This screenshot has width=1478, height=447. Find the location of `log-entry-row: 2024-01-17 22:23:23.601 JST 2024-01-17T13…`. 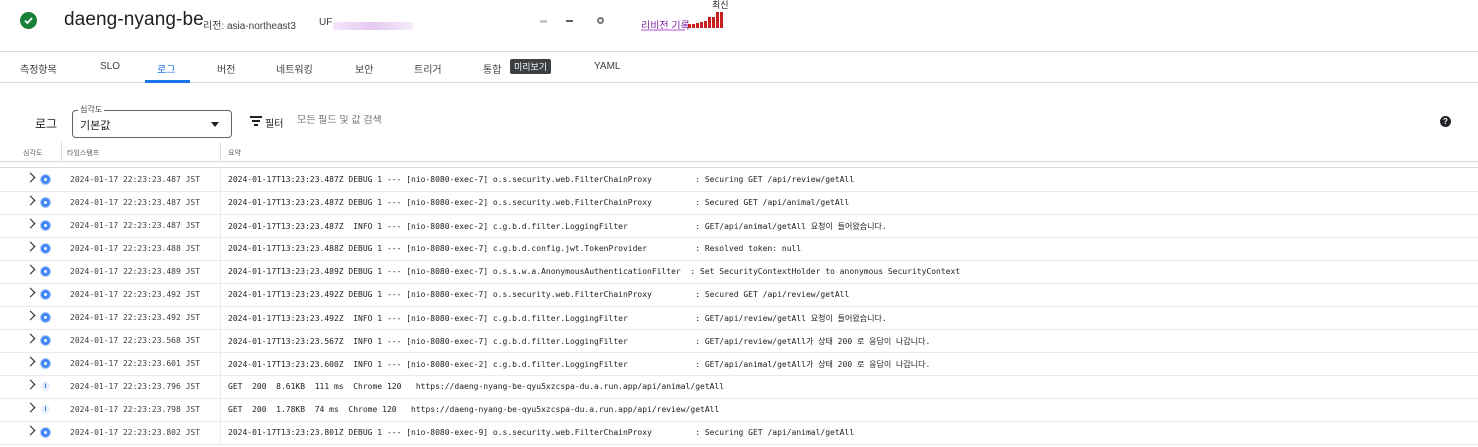

log-entry-row: 2024-01-17 22:23:23.601 JST 2024-01-17T13… is located at coordinates (739, 364).